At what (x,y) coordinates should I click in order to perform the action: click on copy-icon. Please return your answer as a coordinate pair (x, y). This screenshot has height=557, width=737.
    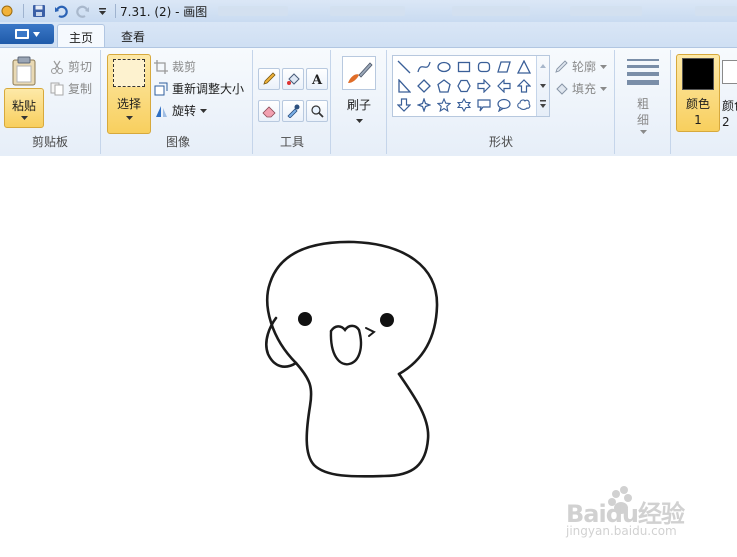
    Looking at the image, I should click on (57, 88).